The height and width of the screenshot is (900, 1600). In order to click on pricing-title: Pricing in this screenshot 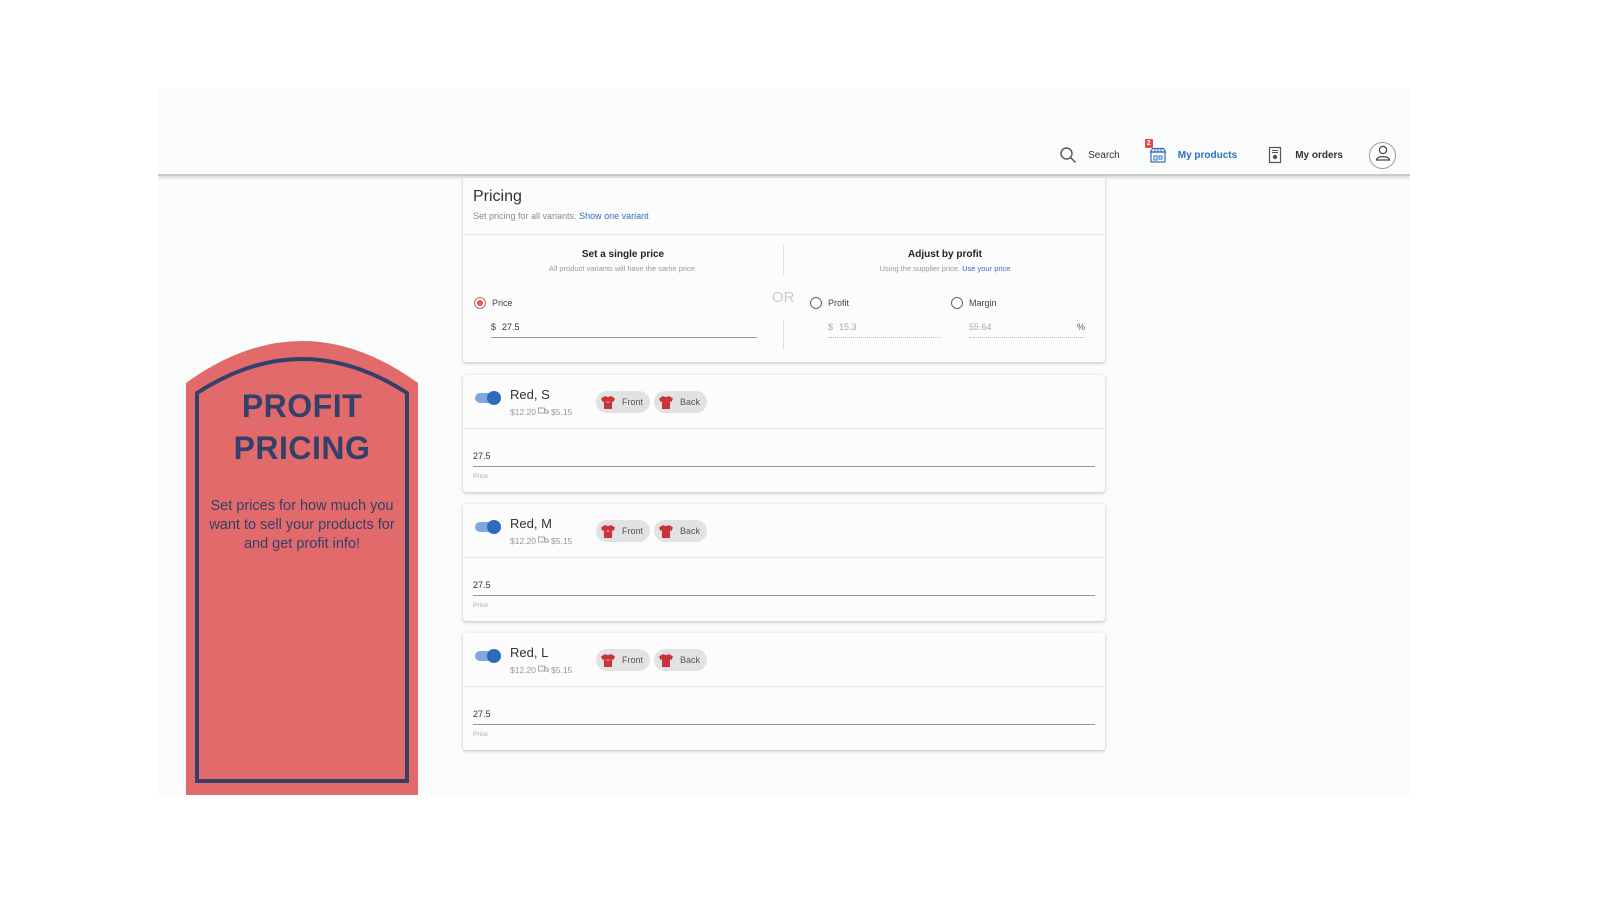, I will do `click(497, 196)`.